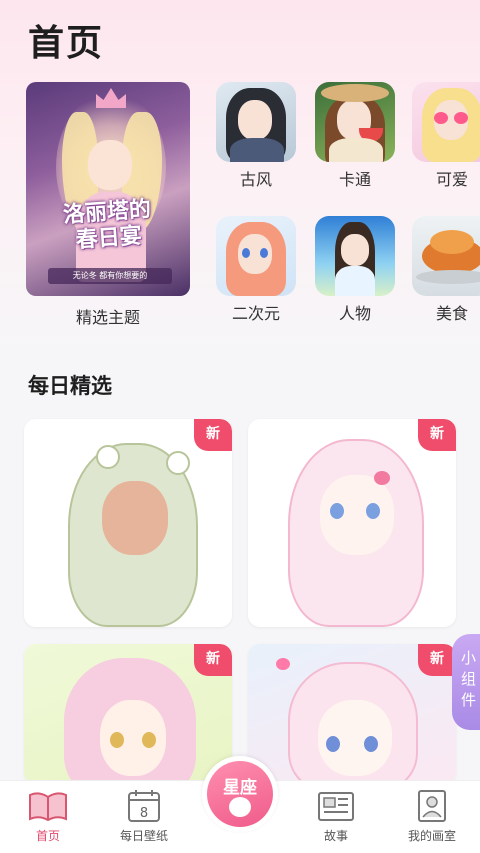 The width and height of the screenshot is (480, 853). I want to click on category-label: 美食, so click(451, 313).